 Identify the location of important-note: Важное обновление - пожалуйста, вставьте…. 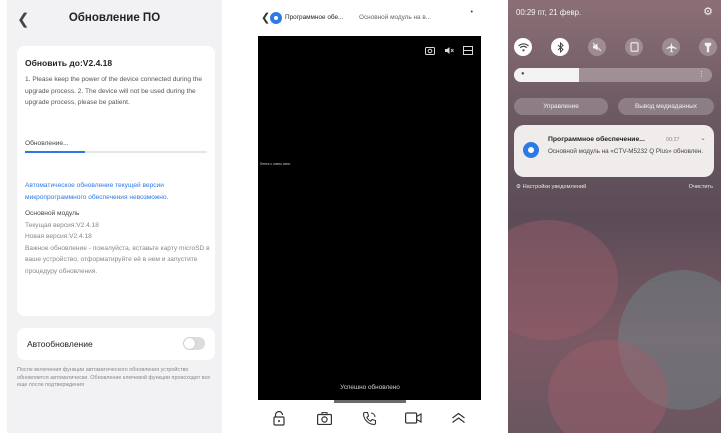
(117, 259).